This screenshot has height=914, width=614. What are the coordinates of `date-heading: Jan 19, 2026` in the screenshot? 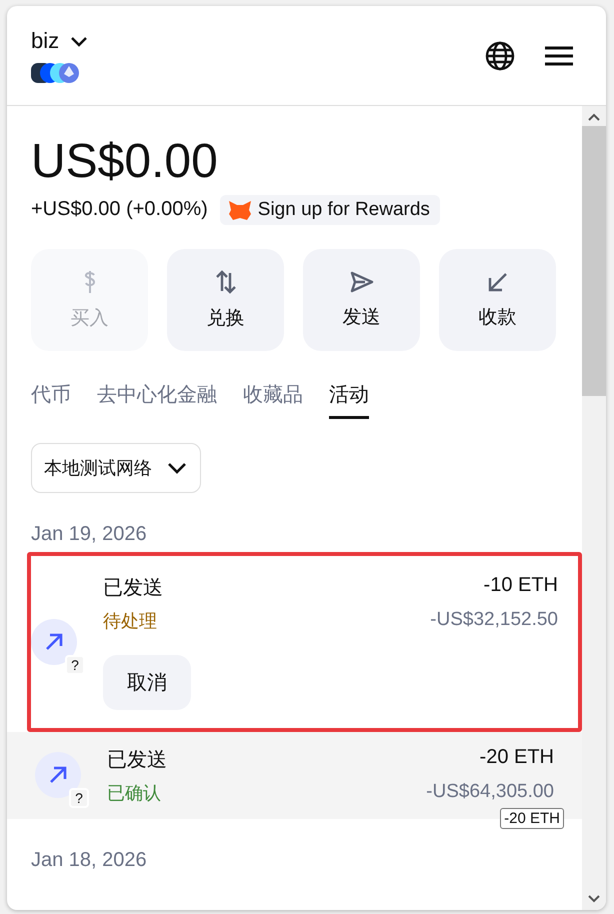 It's located at (89, 534).